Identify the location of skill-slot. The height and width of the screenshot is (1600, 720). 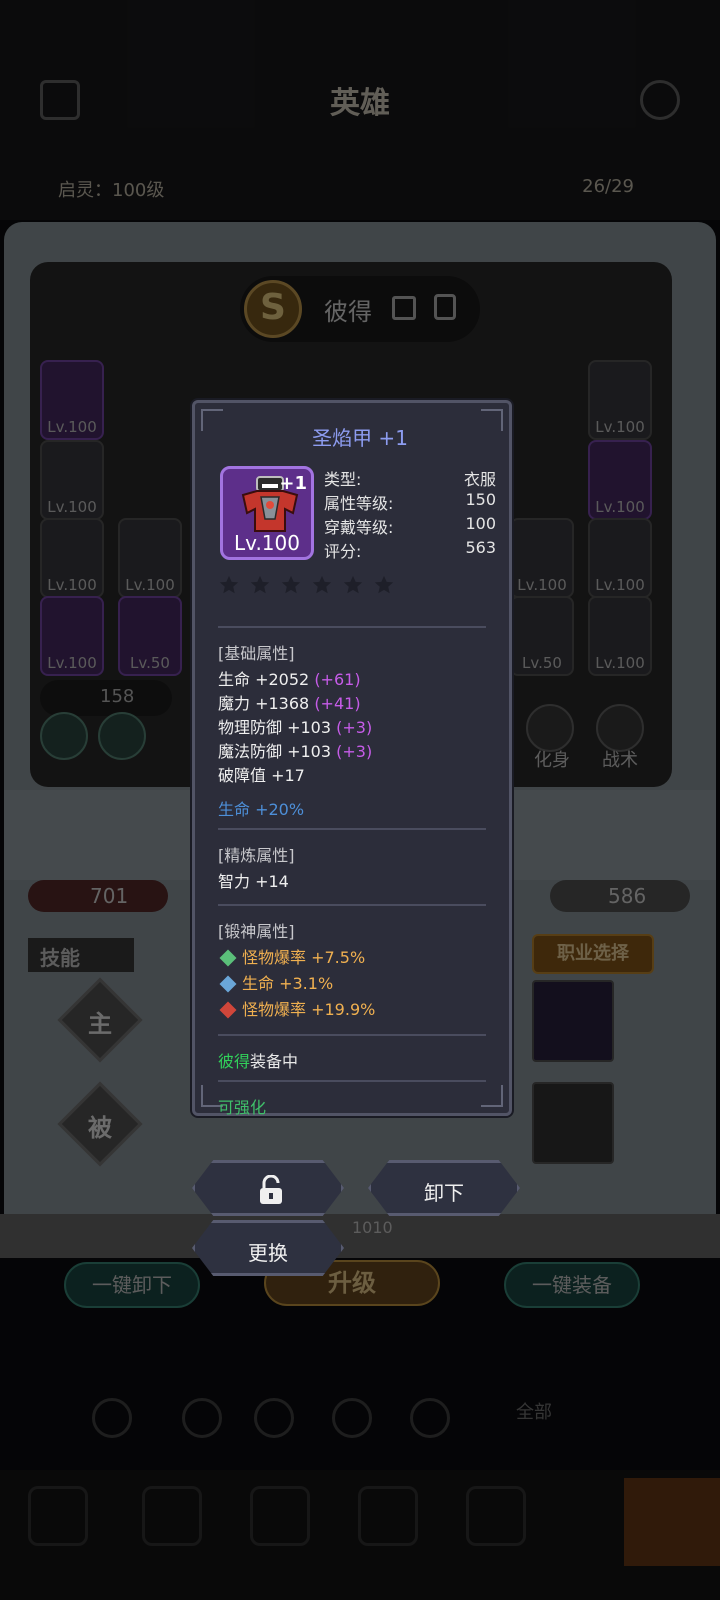
(573, 1021).